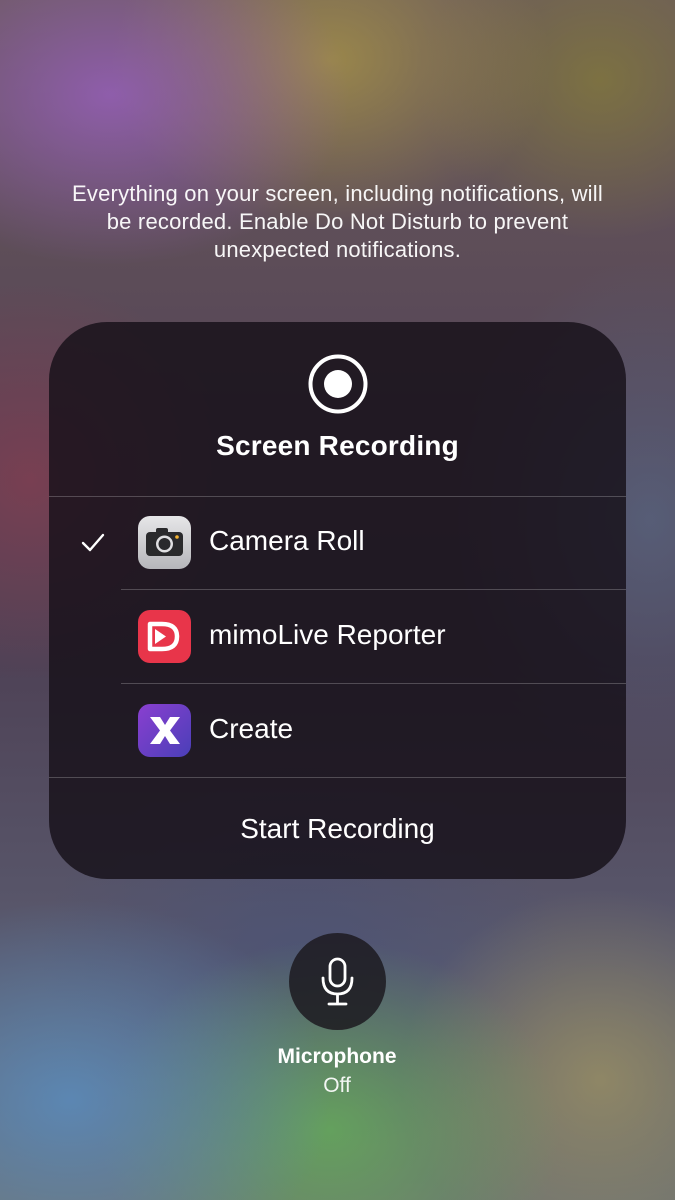 This screenshot has height=1200, width=675. Describe the element at coordinates (327, 634) in the screenshot. I see `destination-label: mimoLive Reporter` at that location.